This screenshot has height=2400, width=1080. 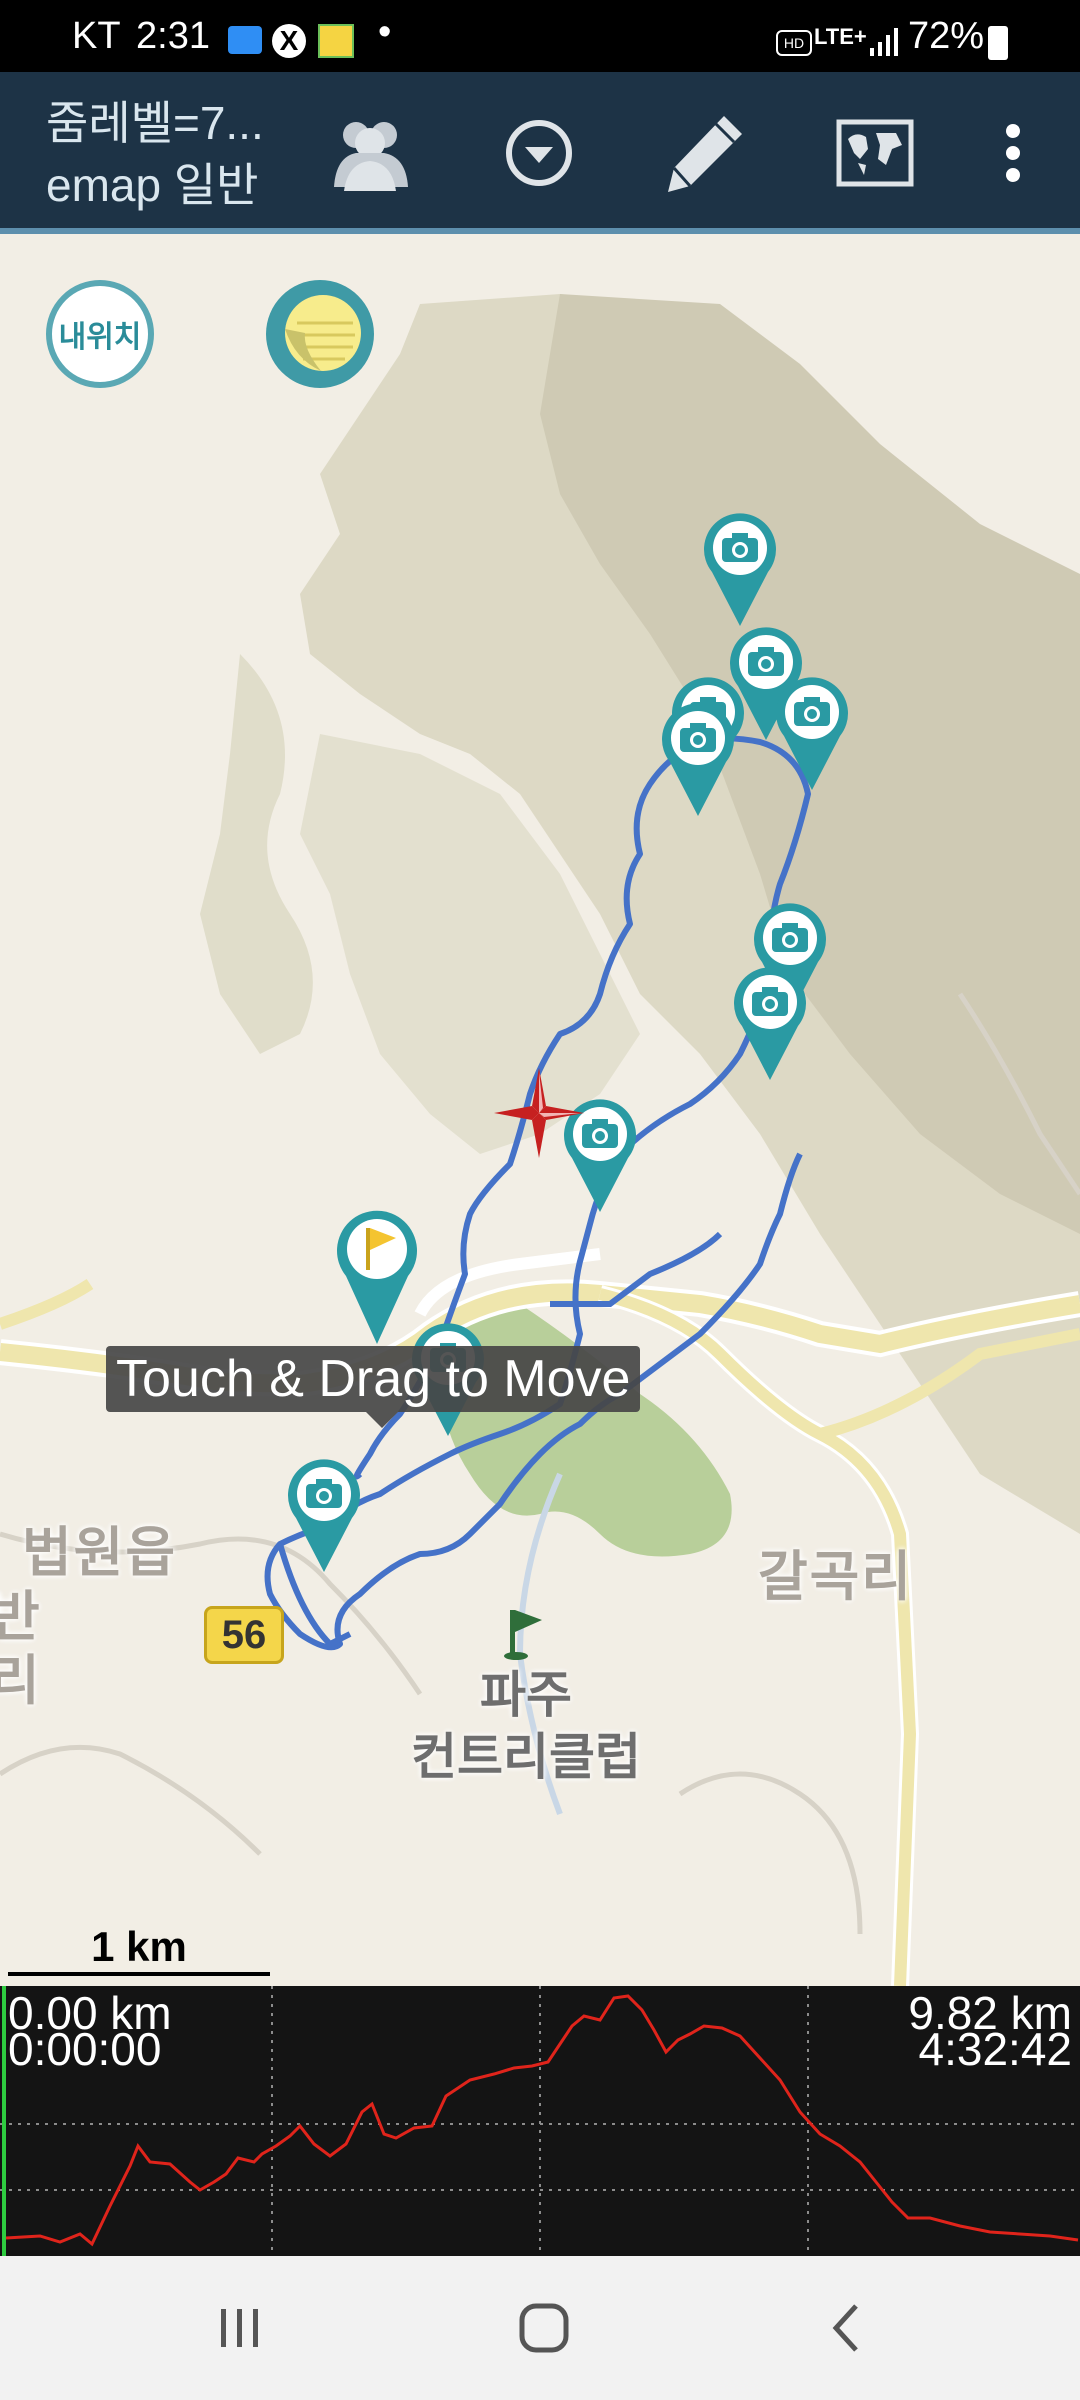 What do you see at coordinates (289, 41) in the screenshot?
I see `x-app-icon: X` at bounding box center [289, 41].